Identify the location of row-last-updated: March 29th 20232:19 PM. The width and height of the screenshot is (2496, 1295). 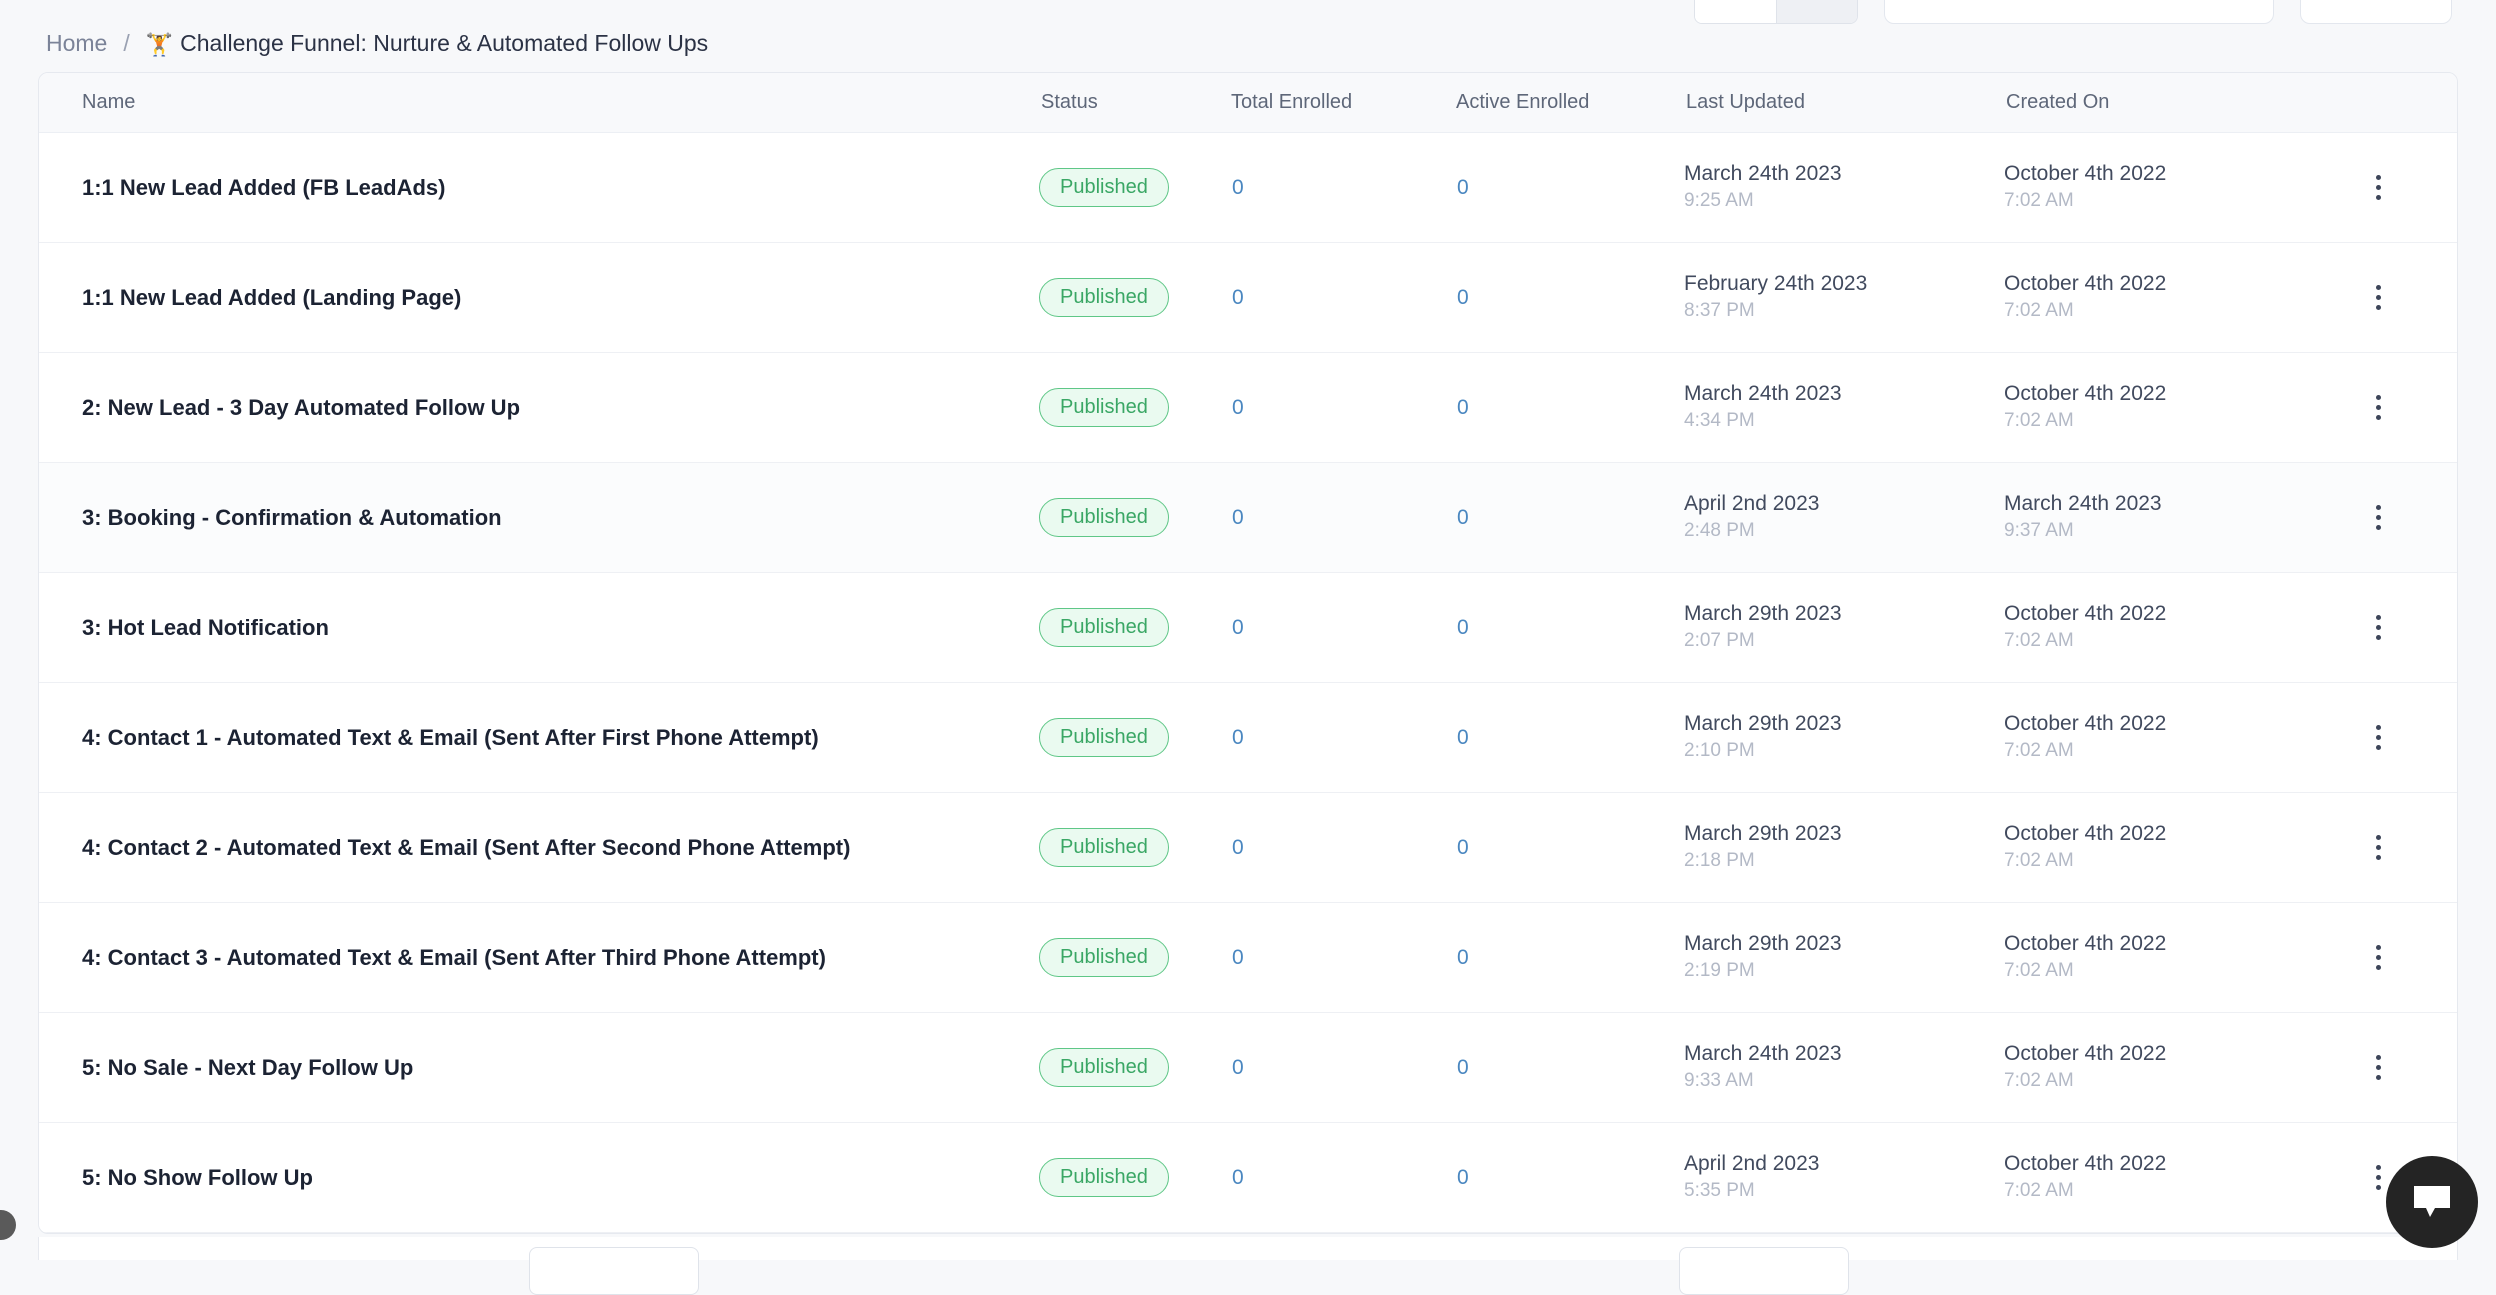
(1844, 957).